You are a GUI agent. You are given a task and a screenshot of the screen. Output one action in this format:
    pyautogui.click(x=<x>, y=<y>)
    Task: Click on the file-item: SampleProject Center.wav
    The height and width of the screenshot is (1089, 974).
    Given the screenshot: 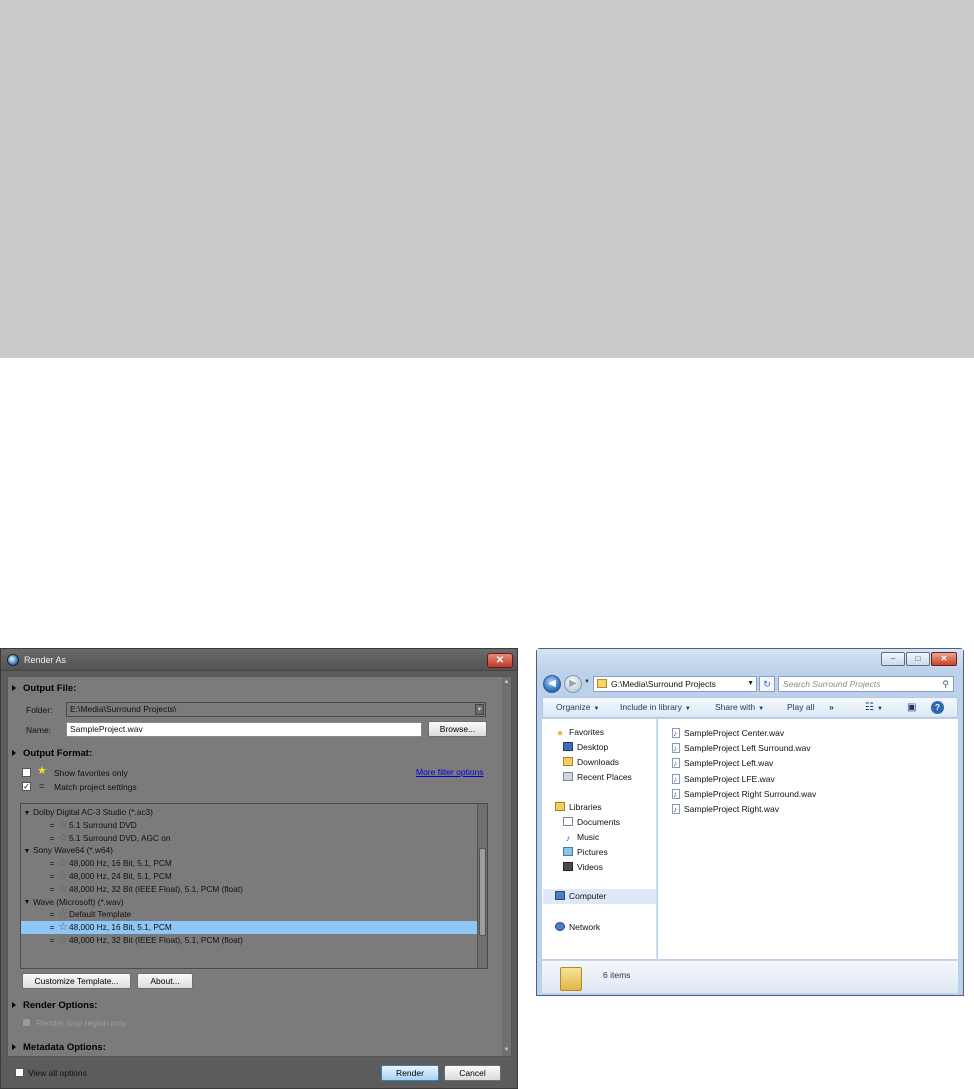 What is the action you would take?
    pyautogui.click(x=728, y=733)
    